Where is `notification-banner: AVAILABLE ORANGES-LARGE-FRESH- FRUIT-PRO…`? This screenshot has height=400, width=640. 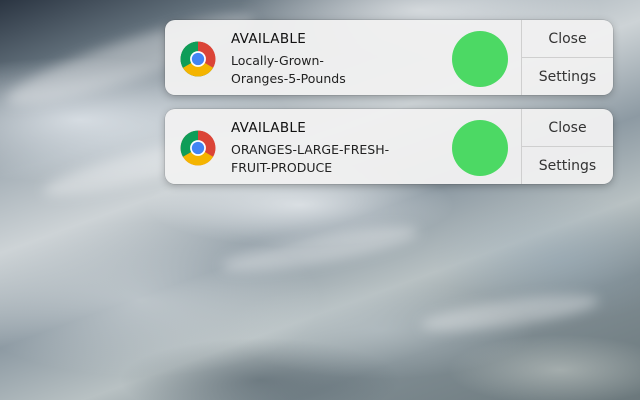 notification-banner: AVAILABLE ORANGES-LARGE-FRESH- FRUIT-PRO… is located at coordinates (389, 146).